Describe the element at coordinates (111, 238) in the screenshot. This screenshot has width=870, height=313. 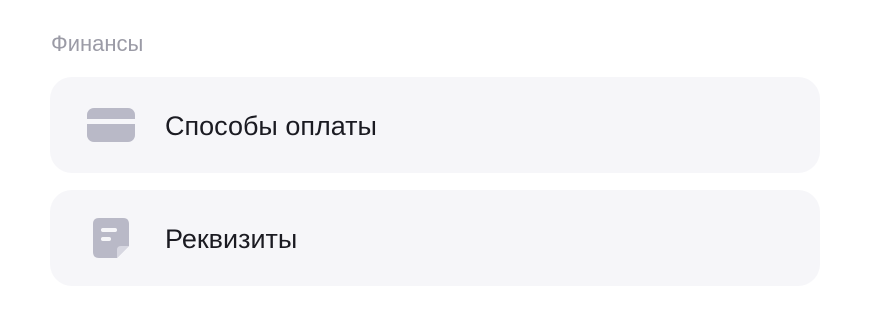
I see `document-icon` at that location.